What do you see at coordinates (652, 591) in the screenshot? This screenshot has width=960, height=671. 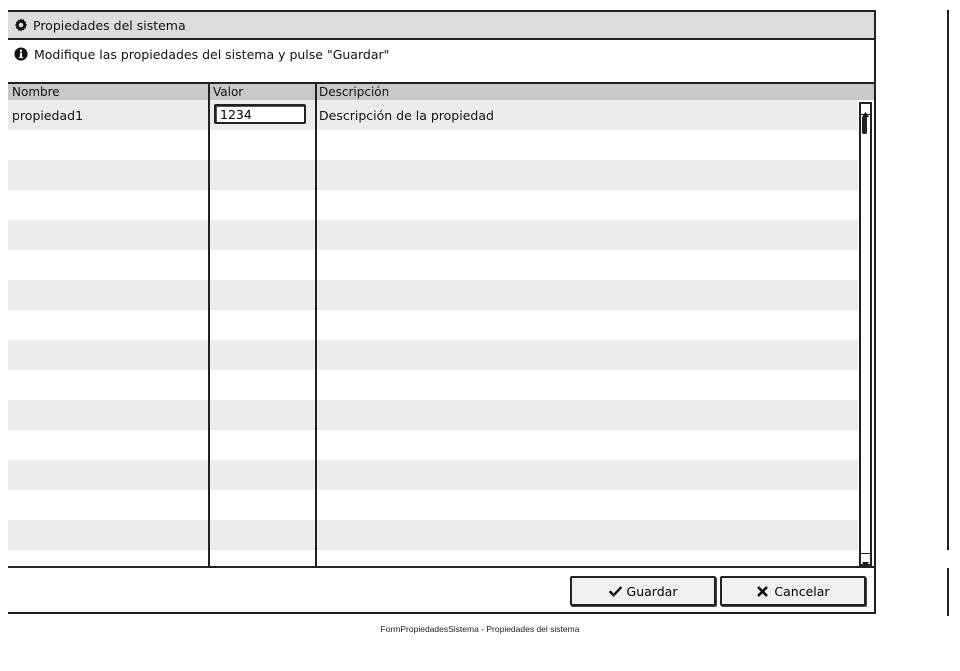 I see `save-button-label: Guardar` at bounding box center [652, 591].